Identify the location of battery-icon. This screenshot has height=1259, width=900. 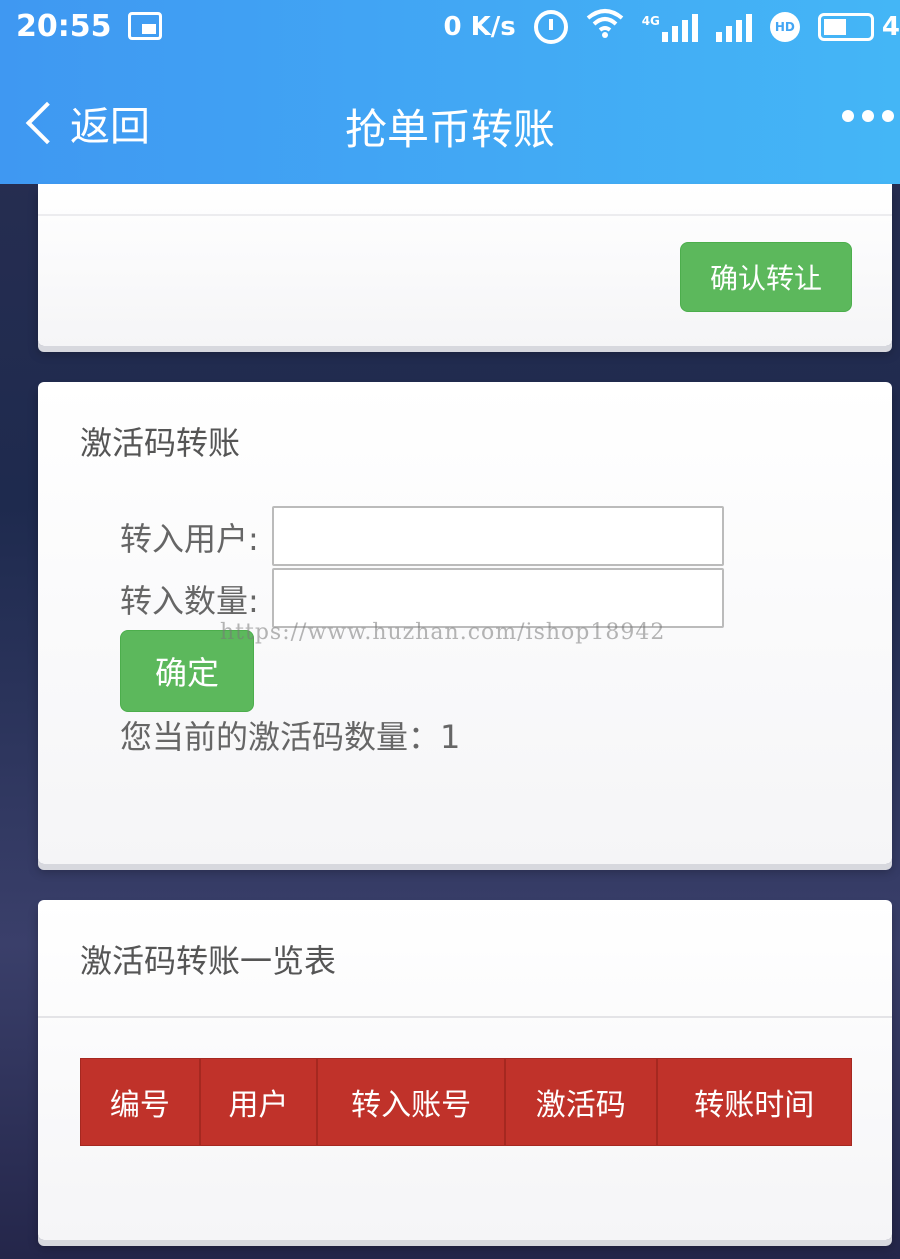
(845, 26).